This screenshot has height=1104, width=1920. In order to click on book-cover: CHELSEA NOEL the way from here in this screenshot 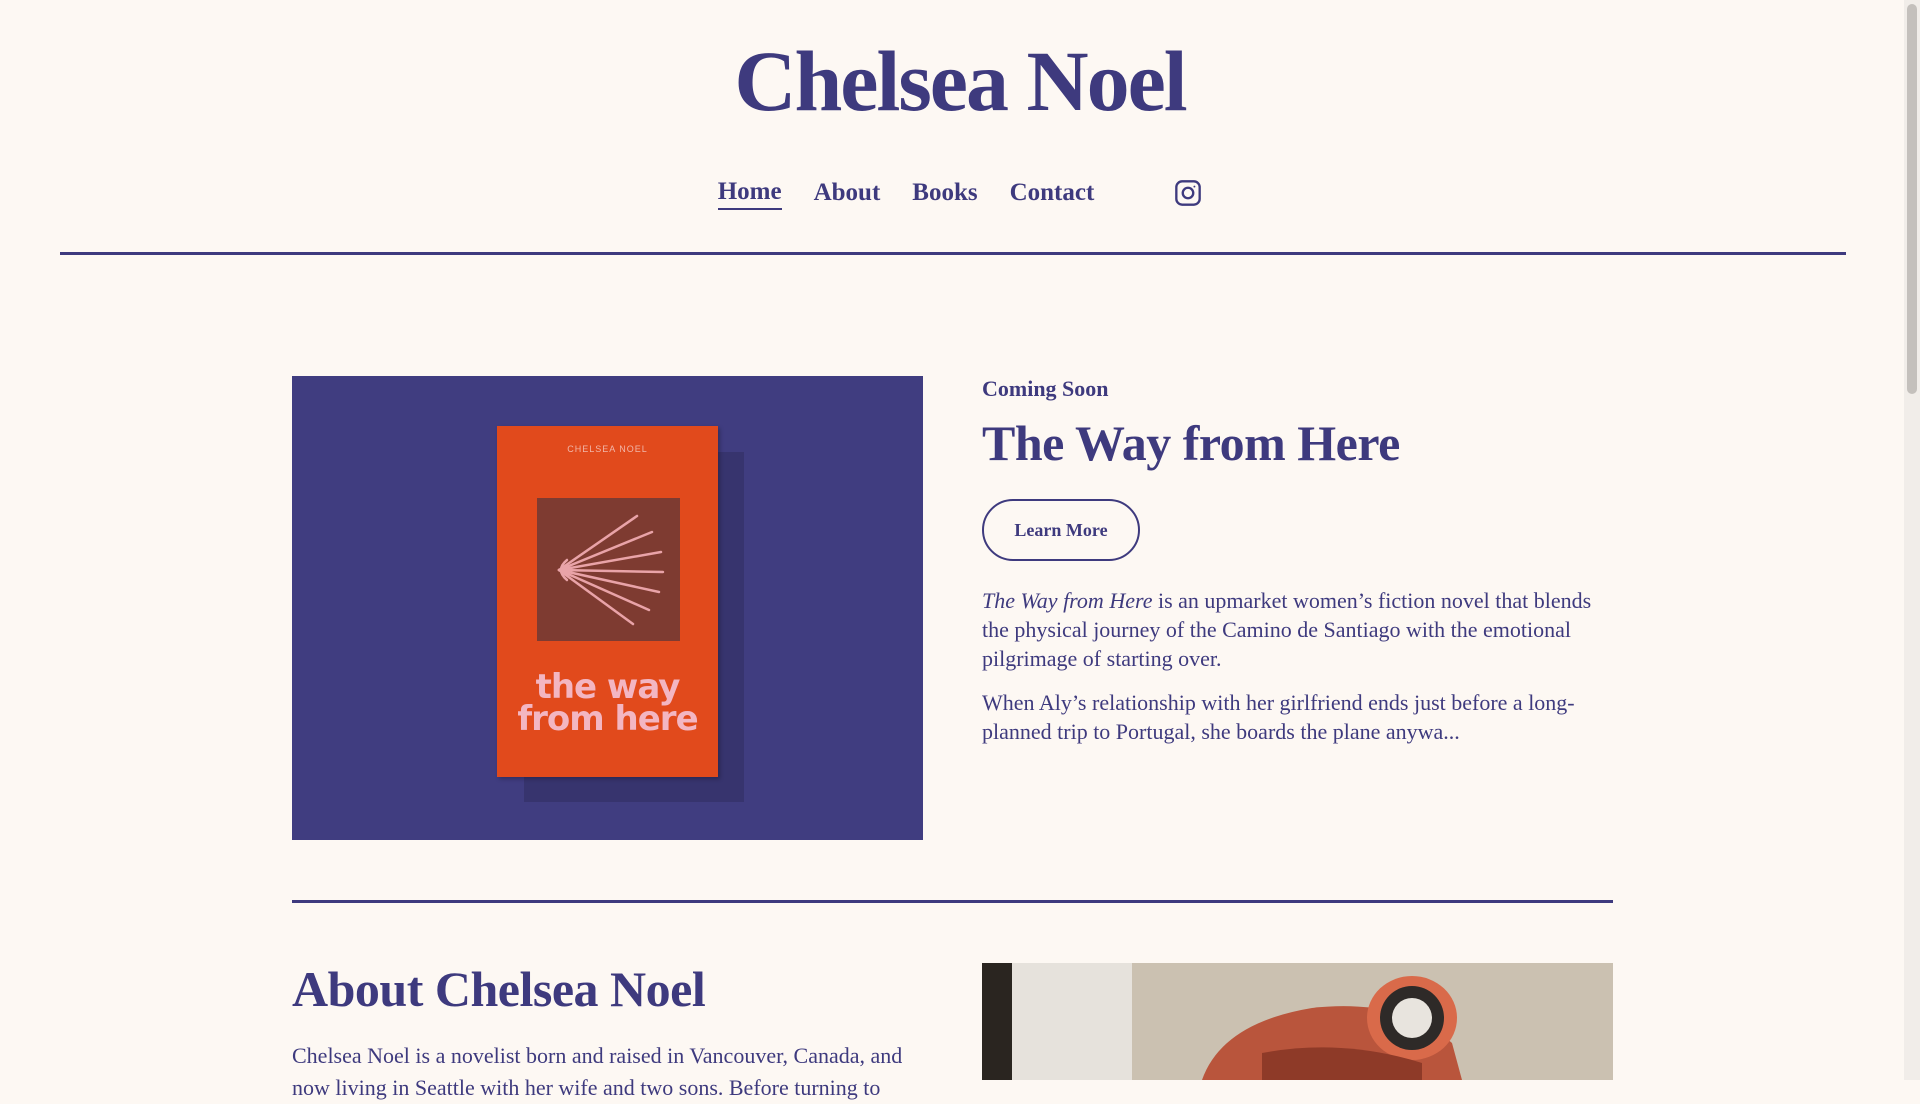, I will do `click(607, 601)`.